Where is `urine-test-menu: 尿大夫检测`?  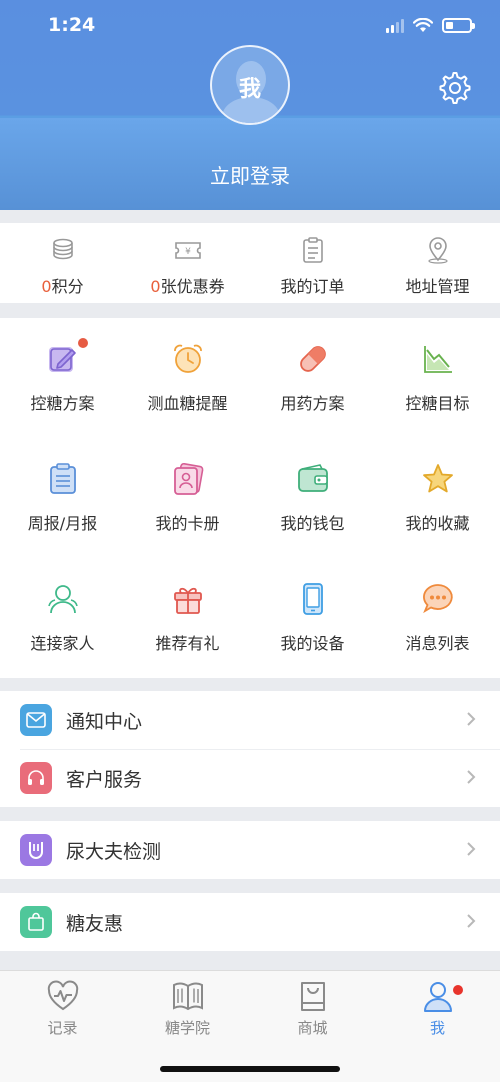 urine-test-menu: 尿大夫检测 is located at coordinates (250, 850).